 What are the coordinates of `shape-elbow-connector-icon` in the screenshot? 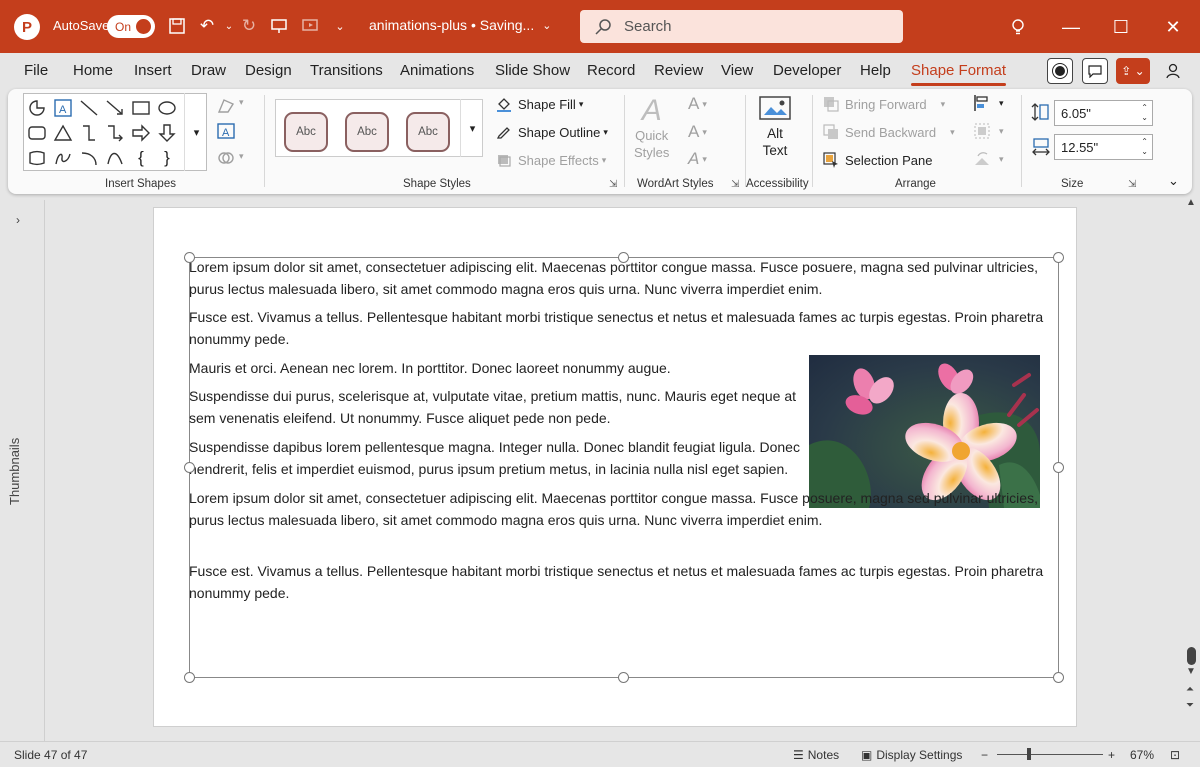 It's located at (89, 133).